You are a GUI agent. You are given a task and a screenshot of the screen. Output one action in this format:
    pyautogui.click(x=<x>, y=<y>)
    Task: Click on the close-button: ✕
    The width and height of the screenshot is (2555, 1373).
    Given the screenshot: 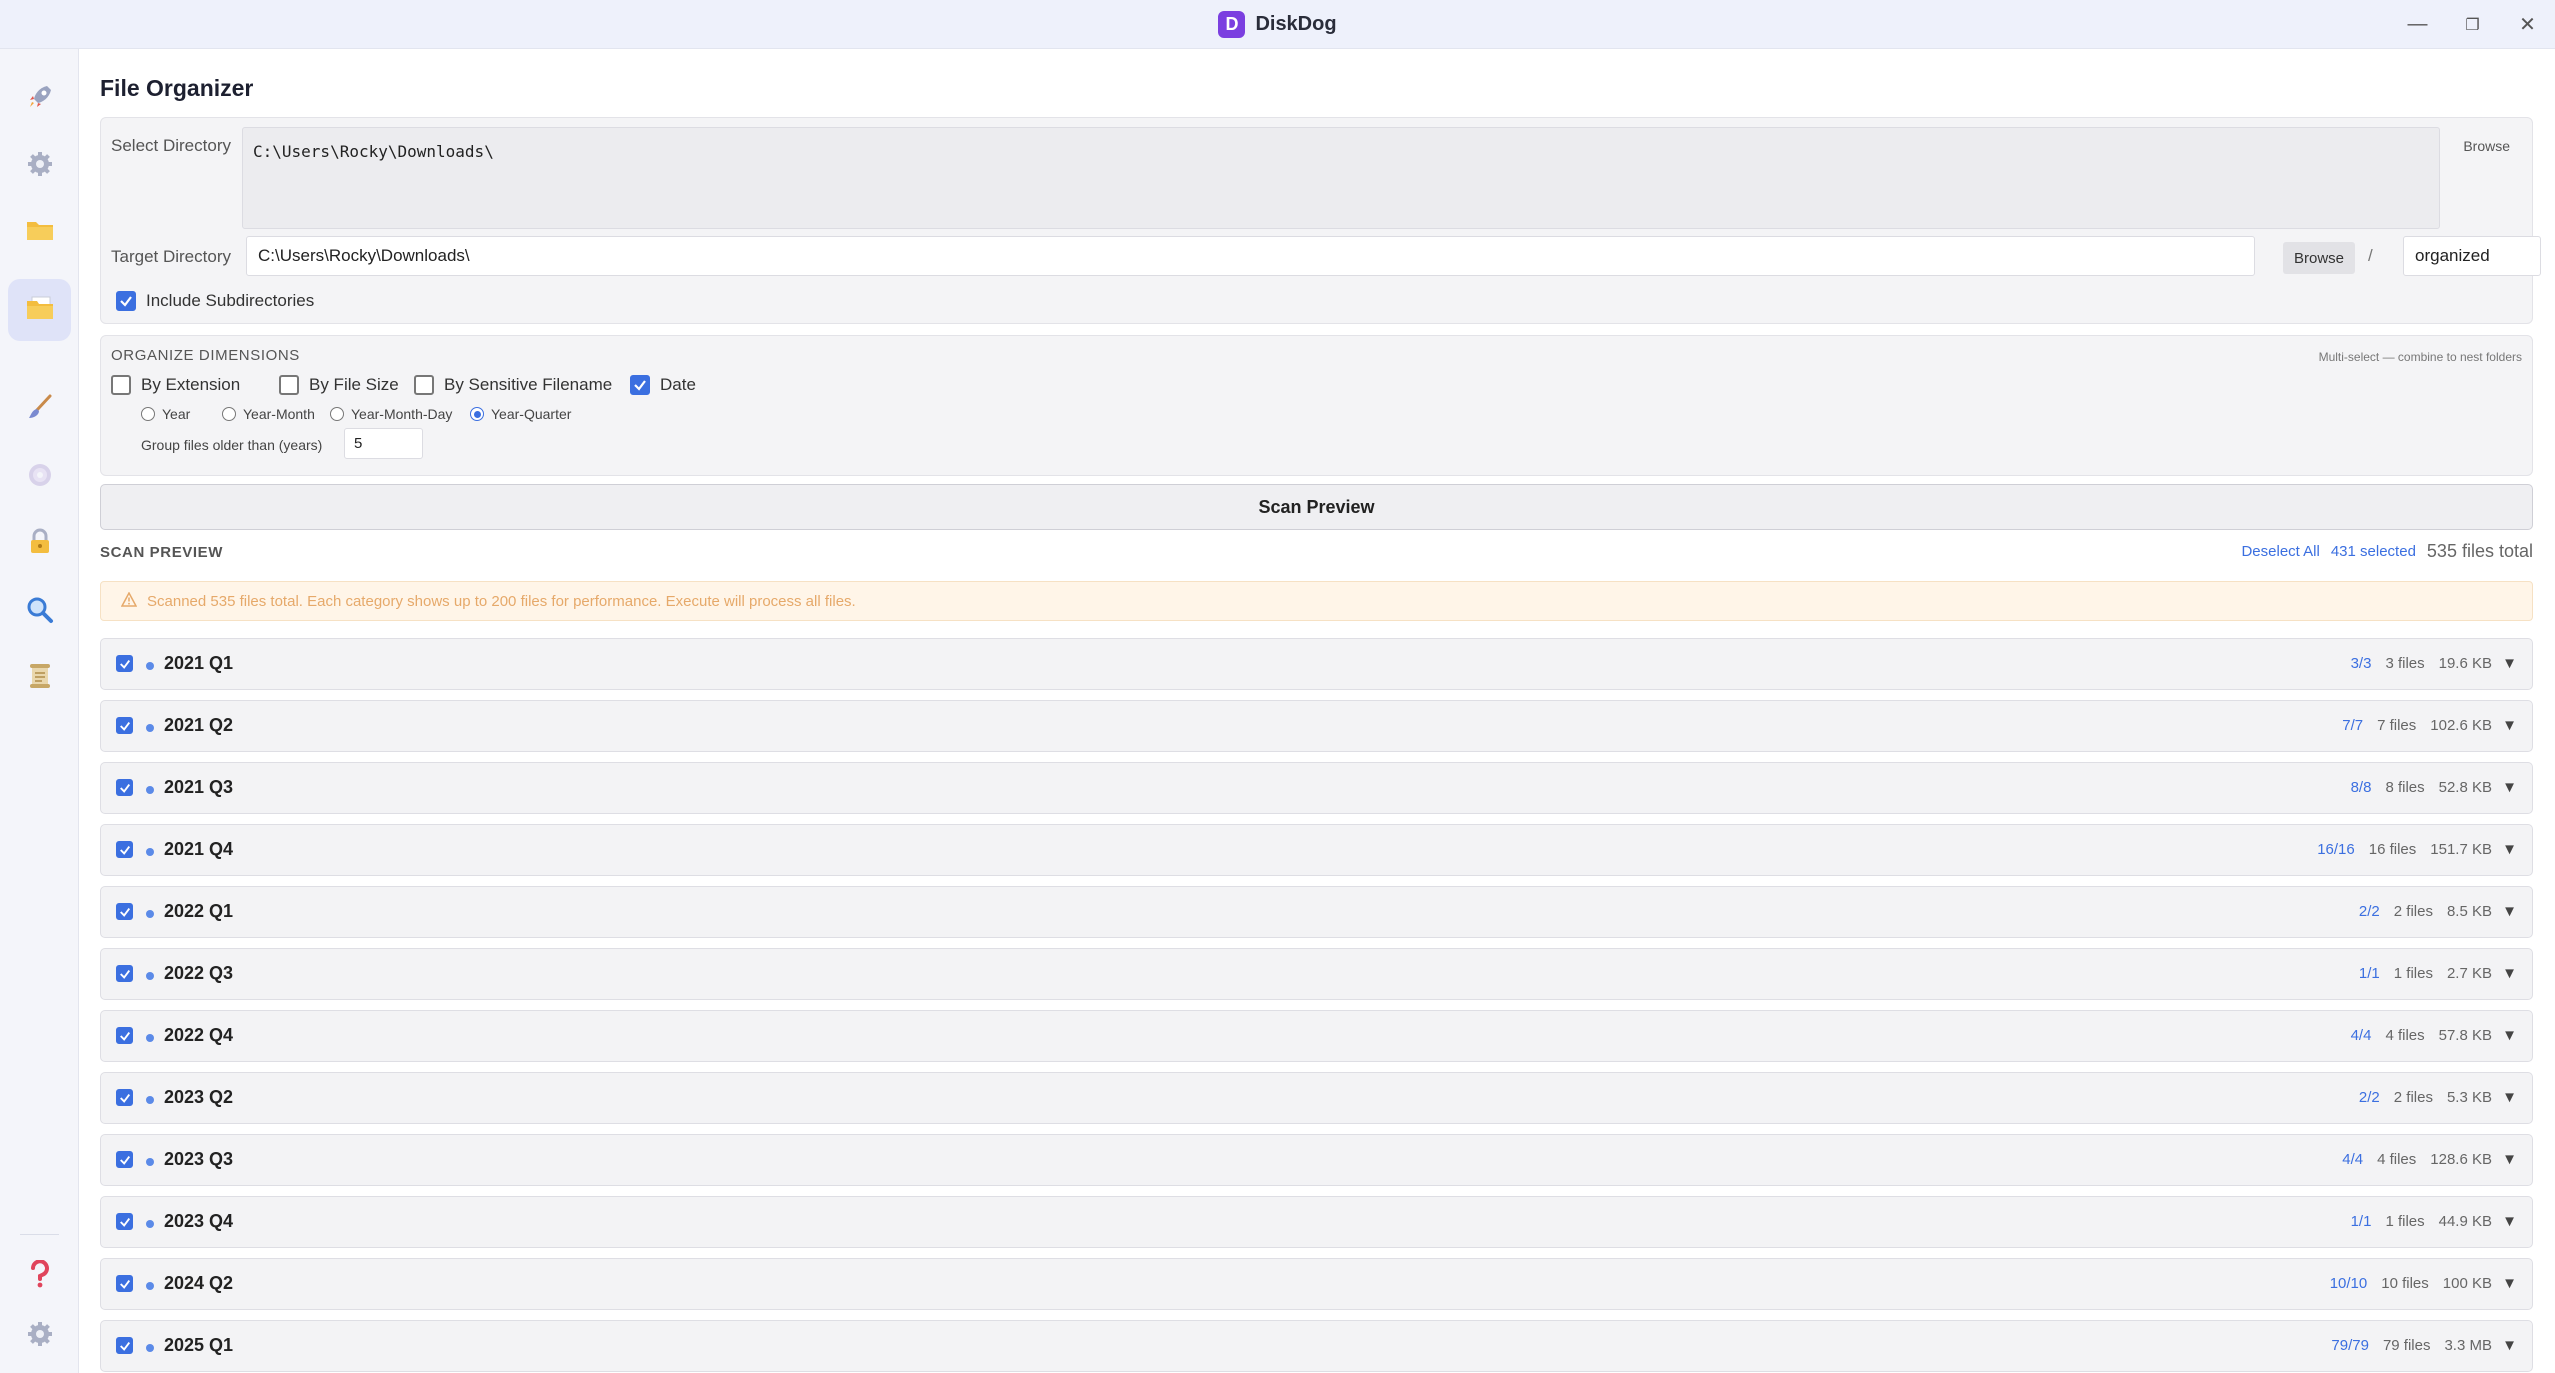 What is the action you would take?
    pyautogui.click(x=2527, y=24)
    